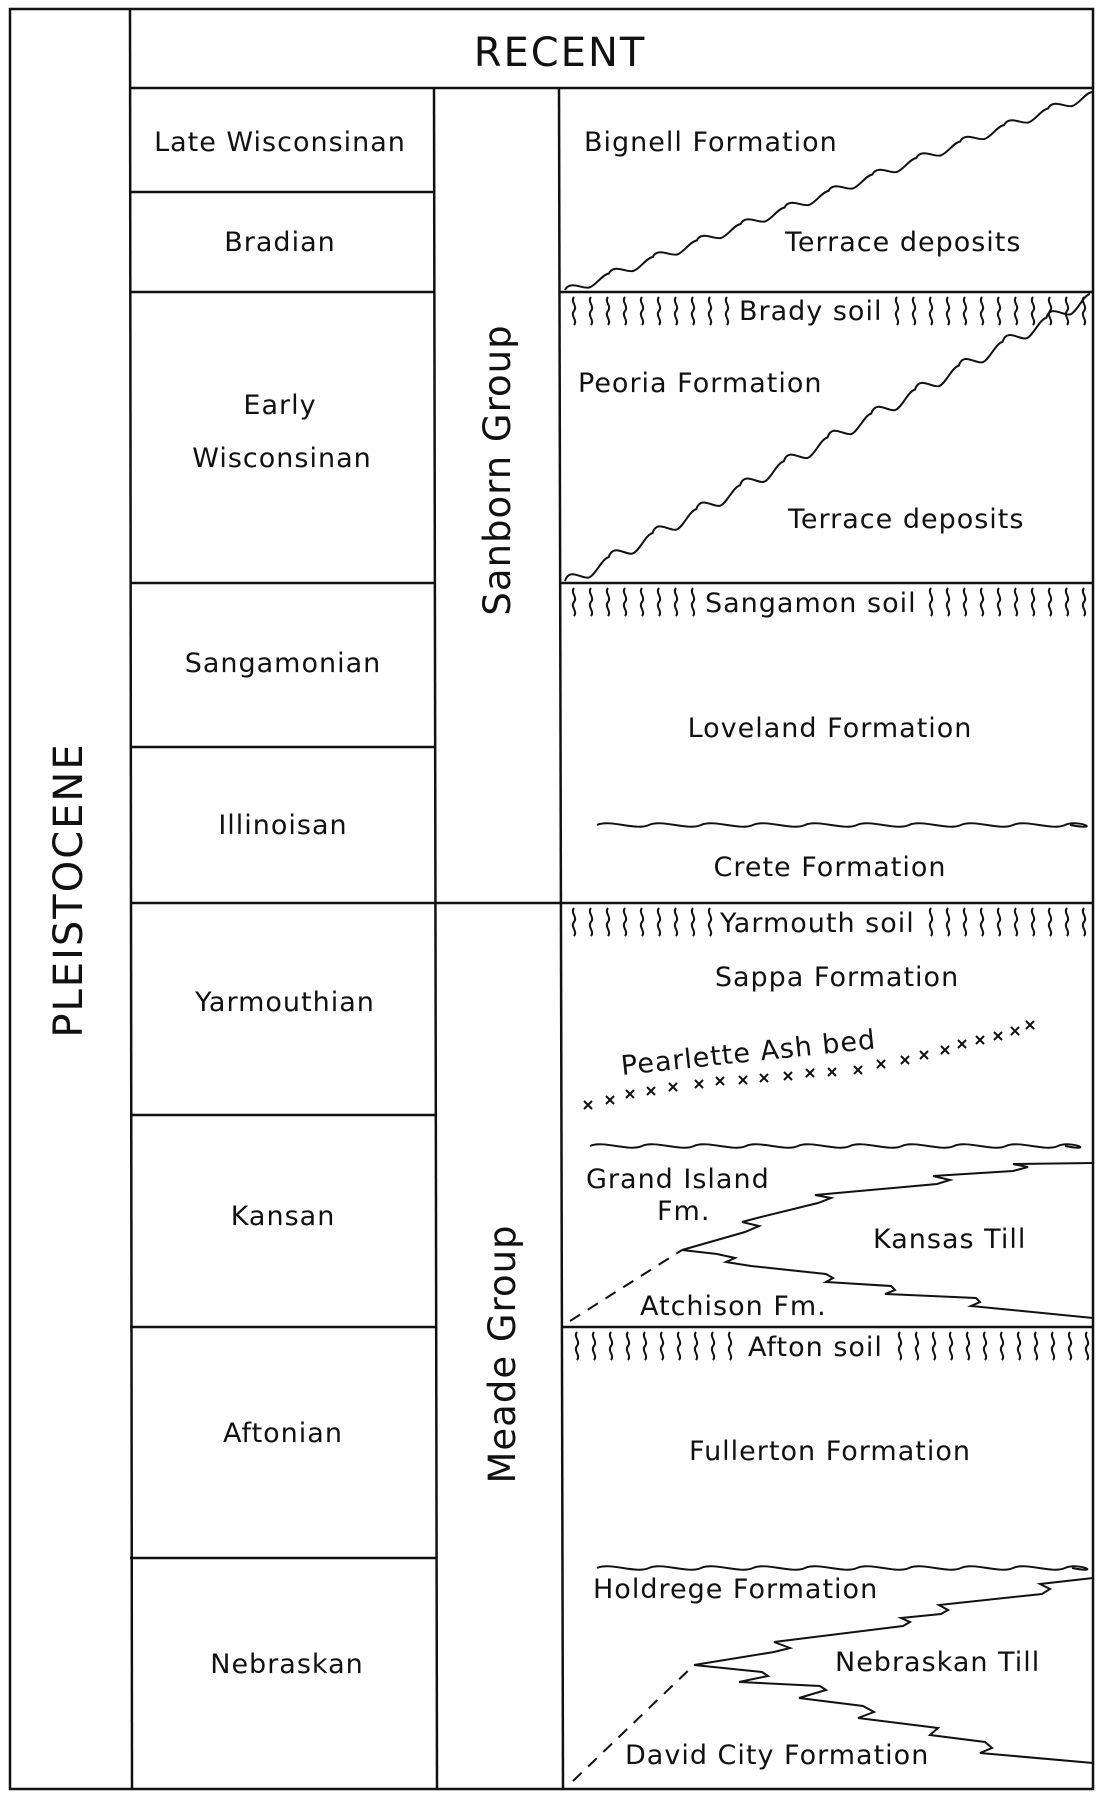 The width and height of the screenshot is (1100, 1800). Describe the element at coordinates (435, 938) in the screenshot. I see `stage-group-divider` at that location.